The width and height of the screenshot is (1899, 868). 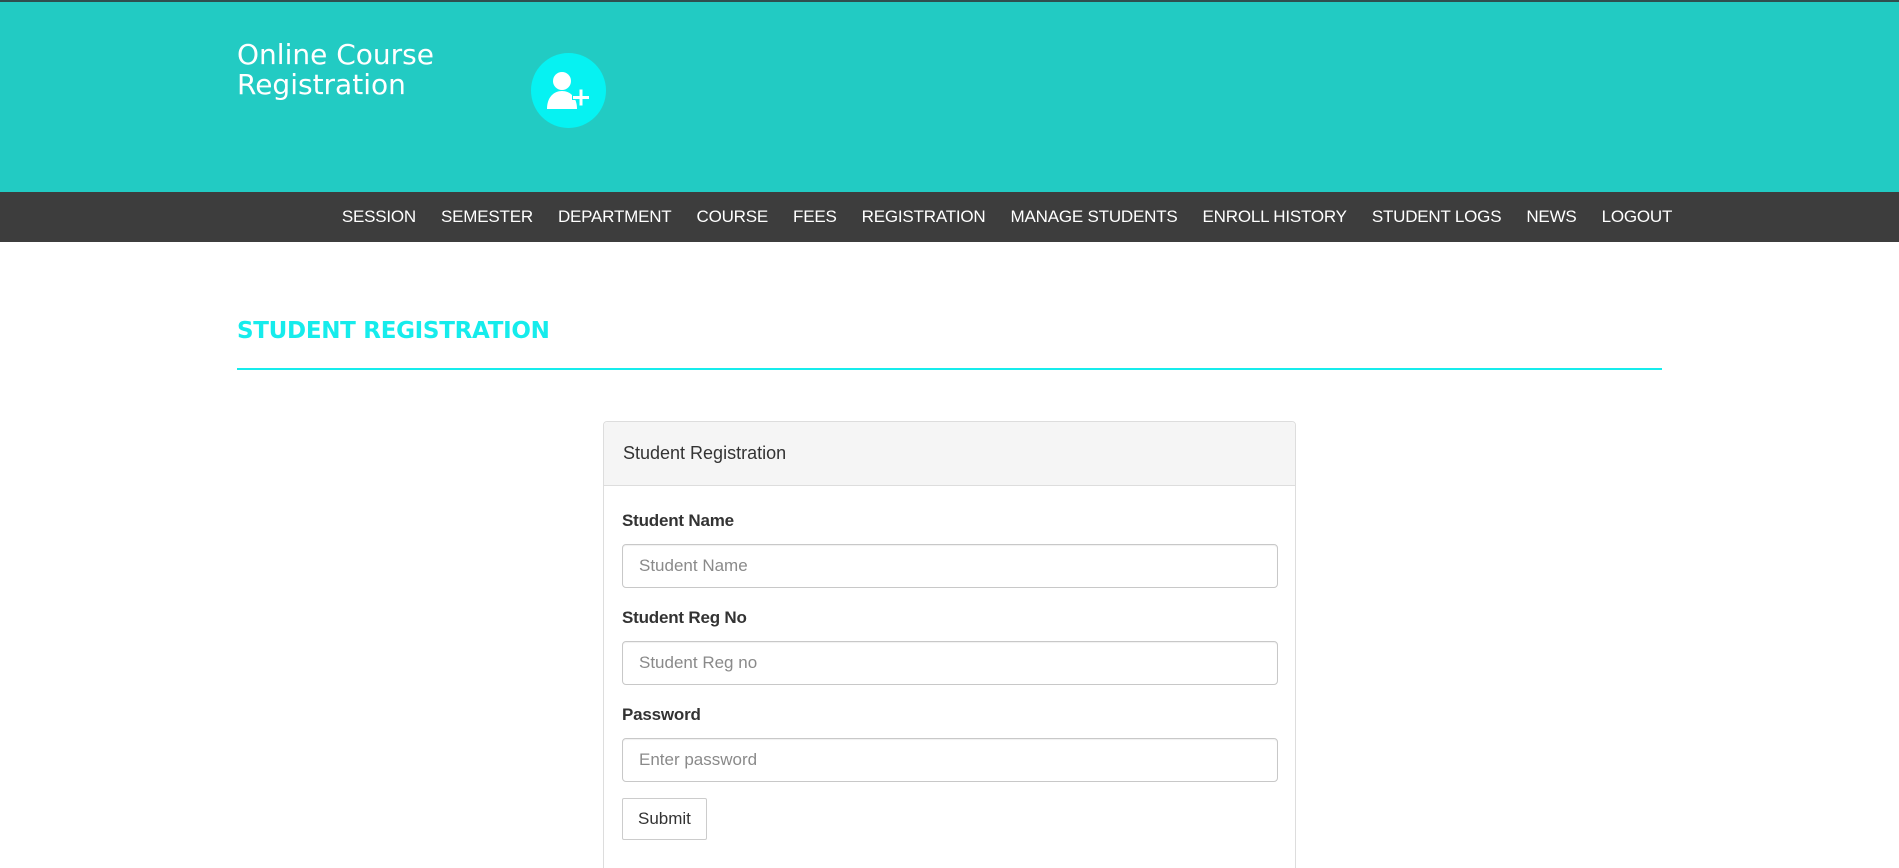 What do you see at coordinates (664, 819) in the screenshot?
I see `submit-button: Submit` at bounding box center [664, 819].